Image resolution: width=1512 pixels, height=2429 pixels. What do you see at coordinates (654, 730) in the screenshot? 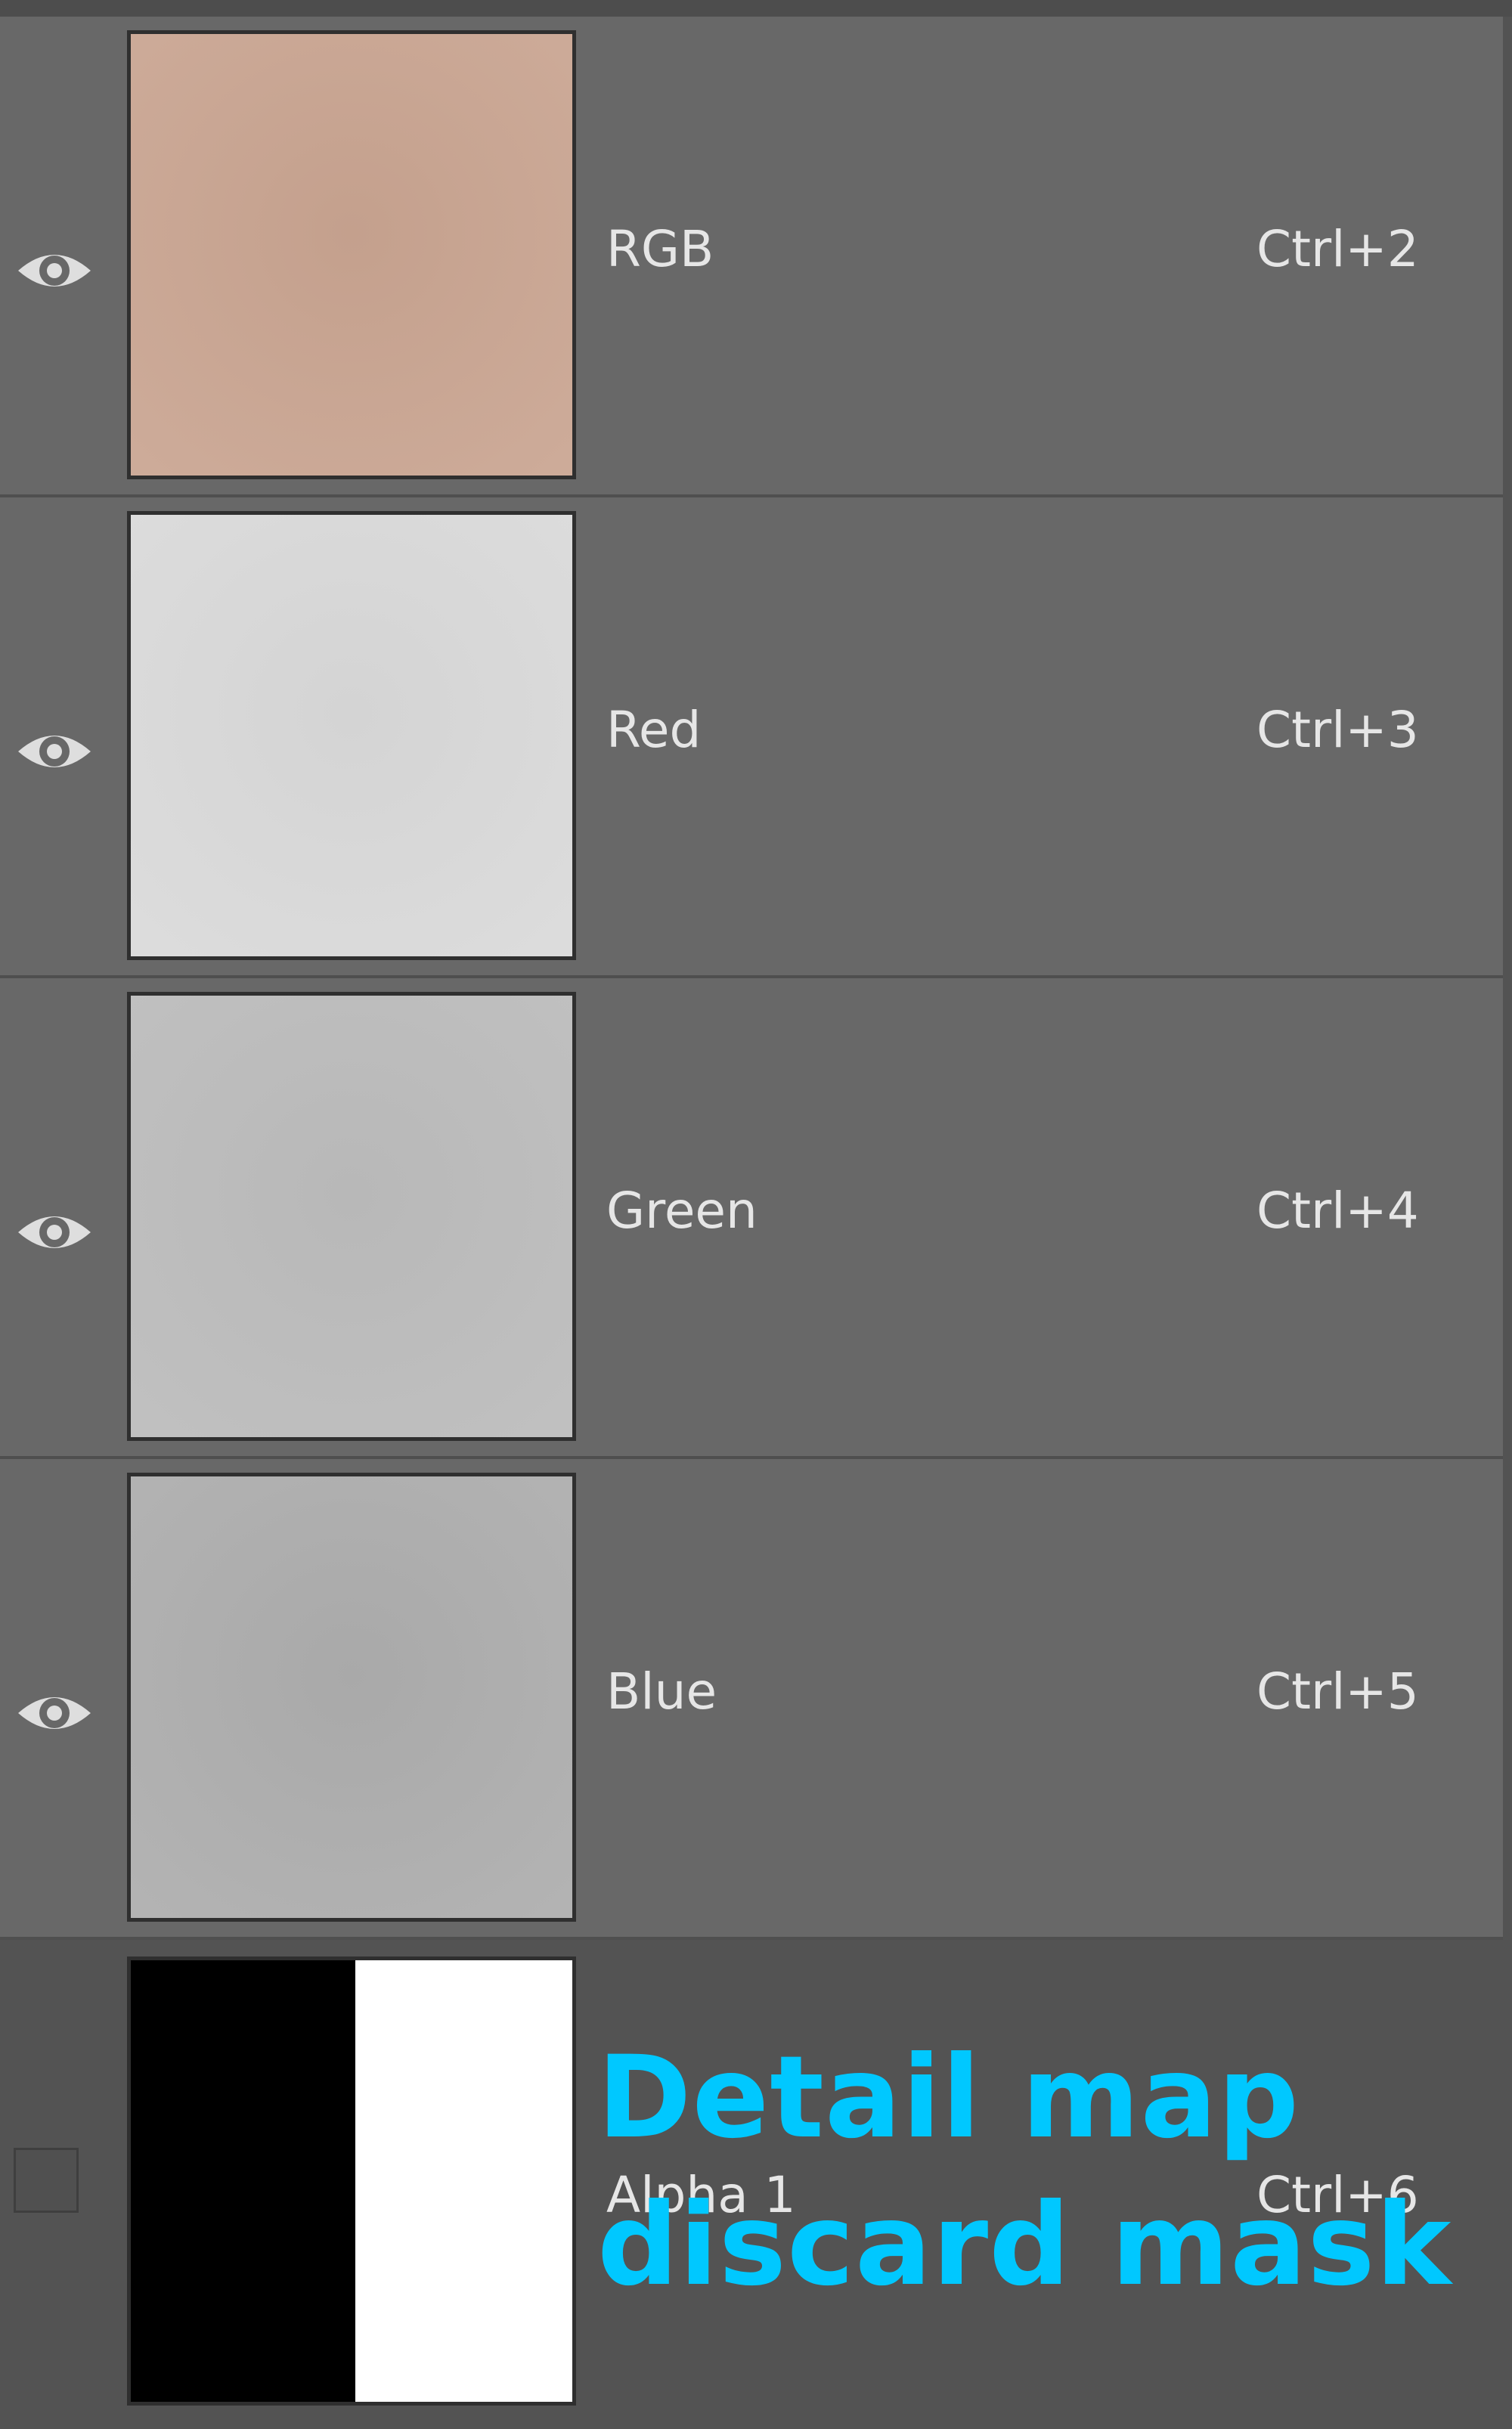
I see `channel-name-red: Red` at bounding box center [654, 730].